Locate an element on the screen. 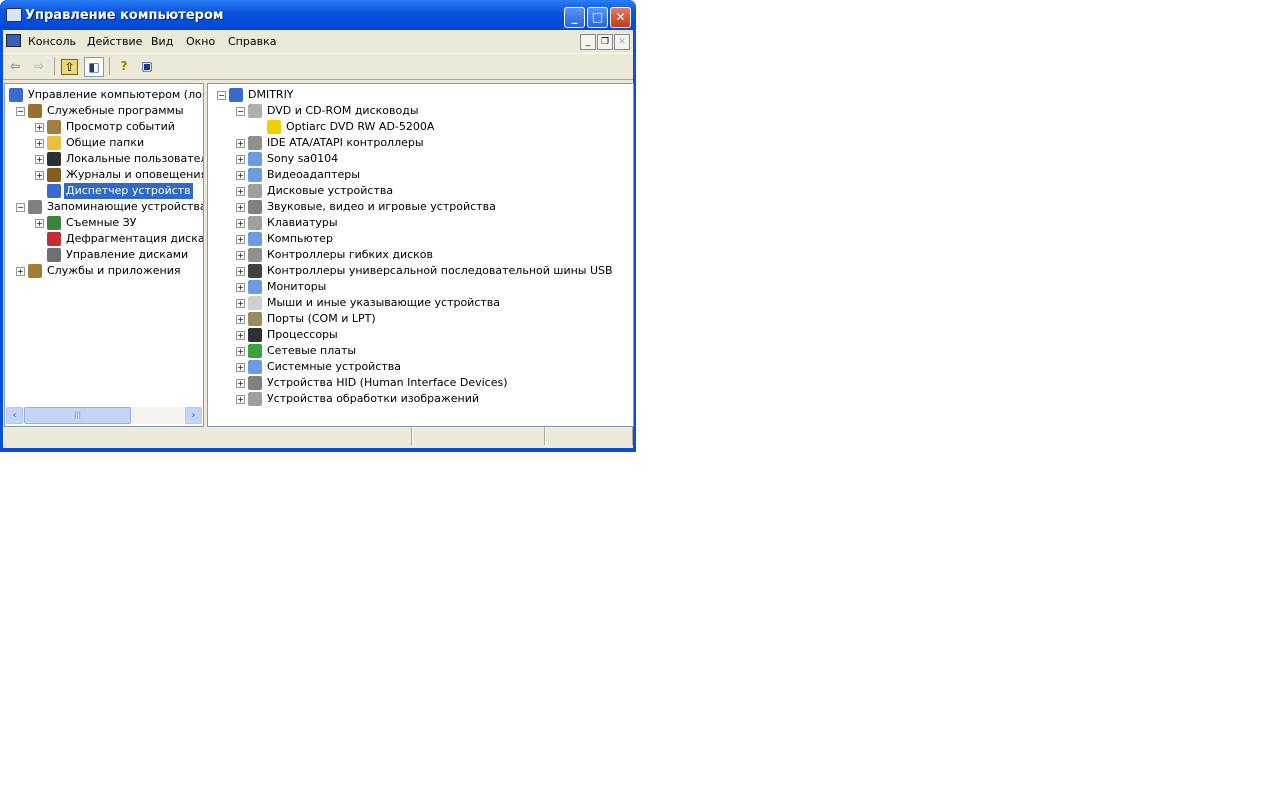  close-button: ✕ is located at coordinates (620, 17).